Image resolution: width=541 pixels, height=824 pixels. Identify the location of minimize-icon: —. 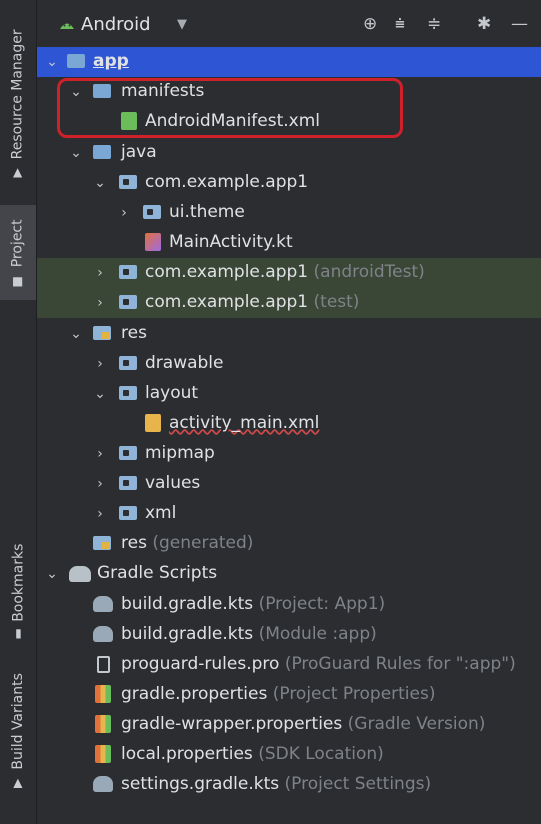
(519, 24).